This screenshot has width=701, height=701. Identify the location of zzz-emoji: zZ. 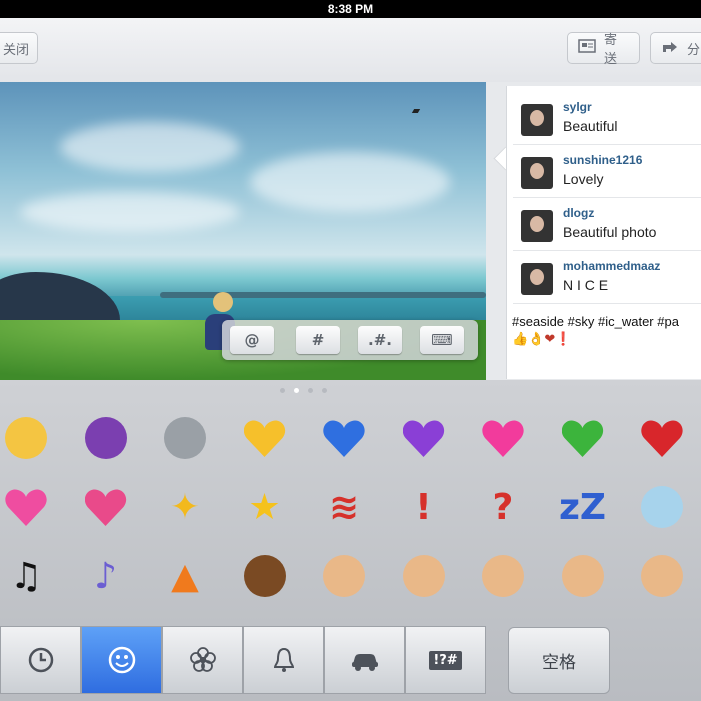
(583, 507).